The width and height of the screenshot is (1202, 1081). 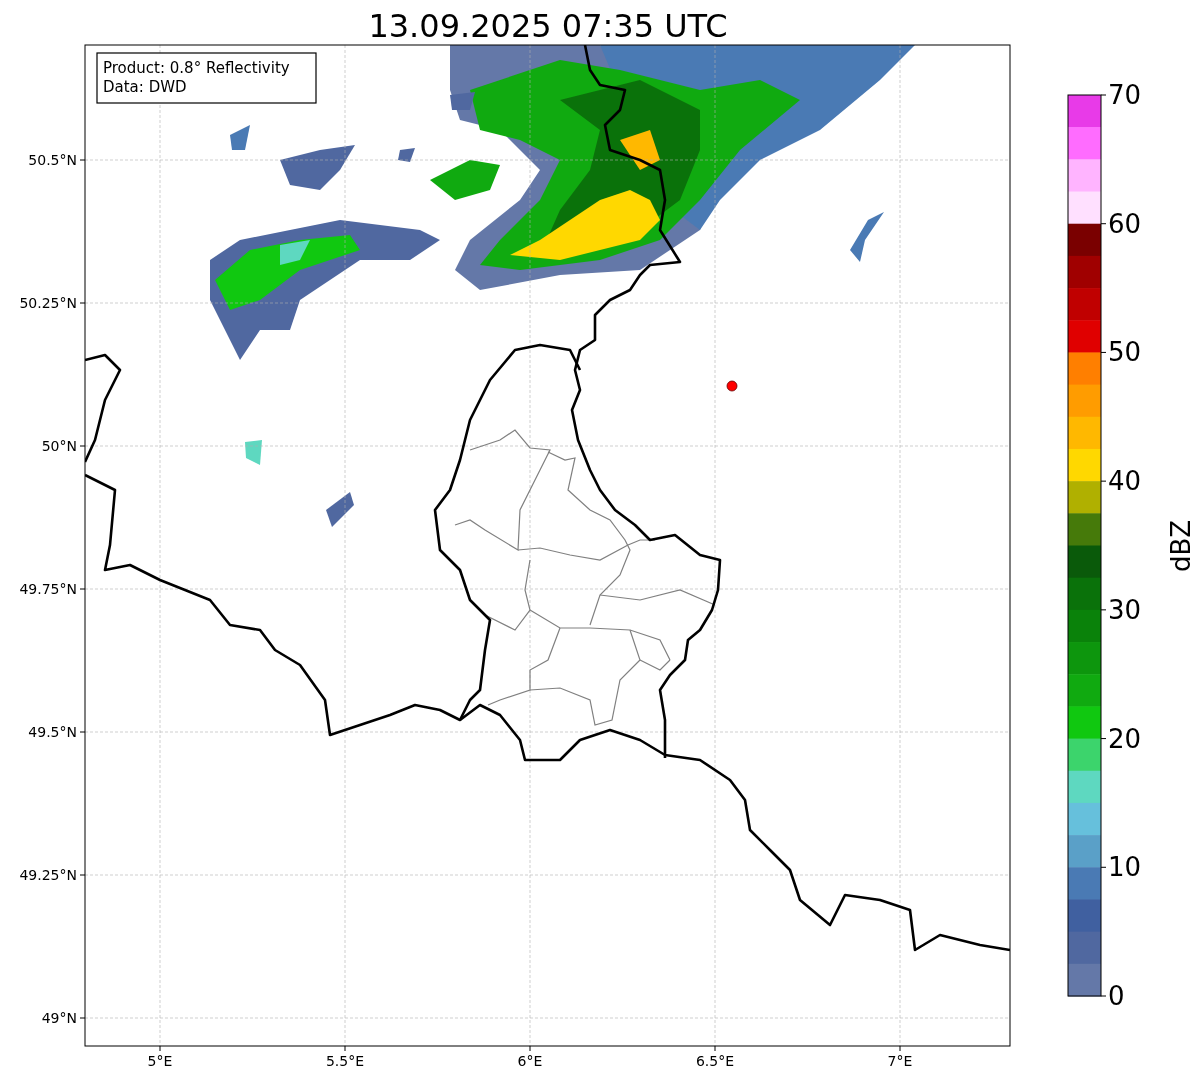 I want to click on info-text: Data: DWD, so click(x=145, y=87).